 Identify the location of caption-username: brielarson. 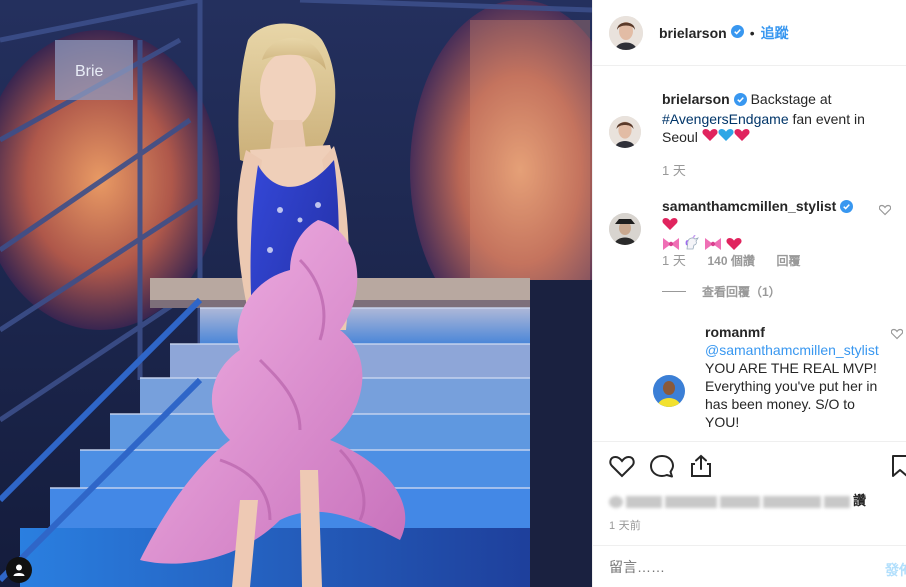
(696, 99).